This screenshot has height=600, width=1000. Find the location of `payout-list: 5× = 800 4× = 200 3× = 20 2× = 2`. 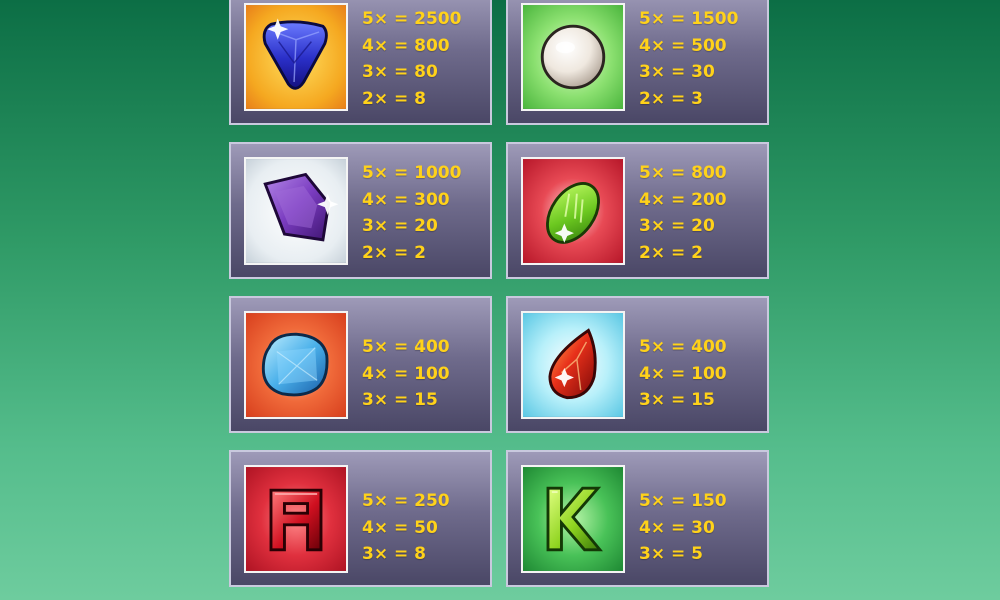

payout-list: 5× = 800 4× = 200 3× = 20 2× = 2 is located at coordinates (683, 213).